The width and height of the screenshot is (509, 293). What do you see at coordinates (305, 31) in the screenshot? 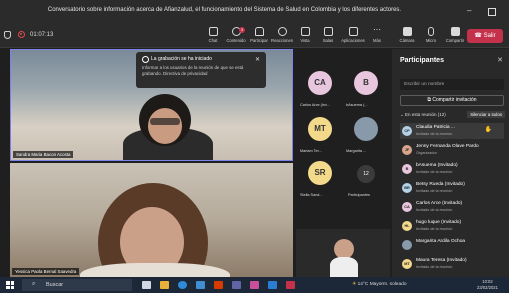
I see `grid-icon` at bounding box center [305, 31].